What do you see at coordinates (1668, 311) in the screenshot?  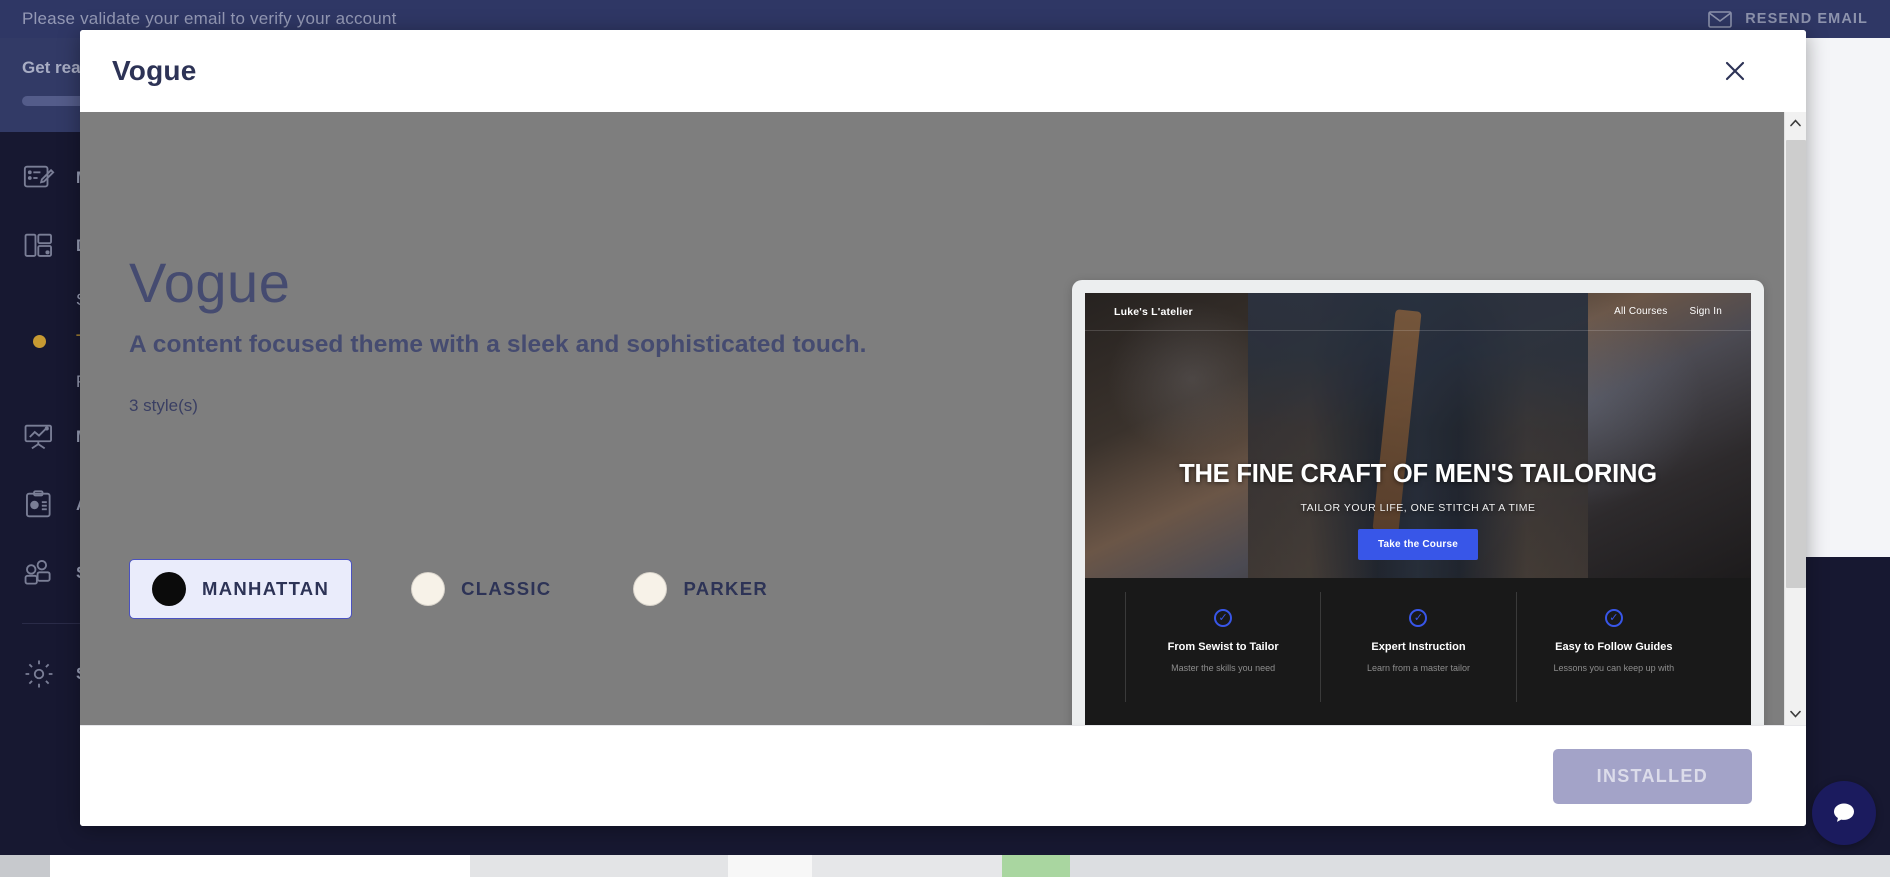 I see `site-nav-links: All Courses Sign In` at bounding box center [1668, 311].